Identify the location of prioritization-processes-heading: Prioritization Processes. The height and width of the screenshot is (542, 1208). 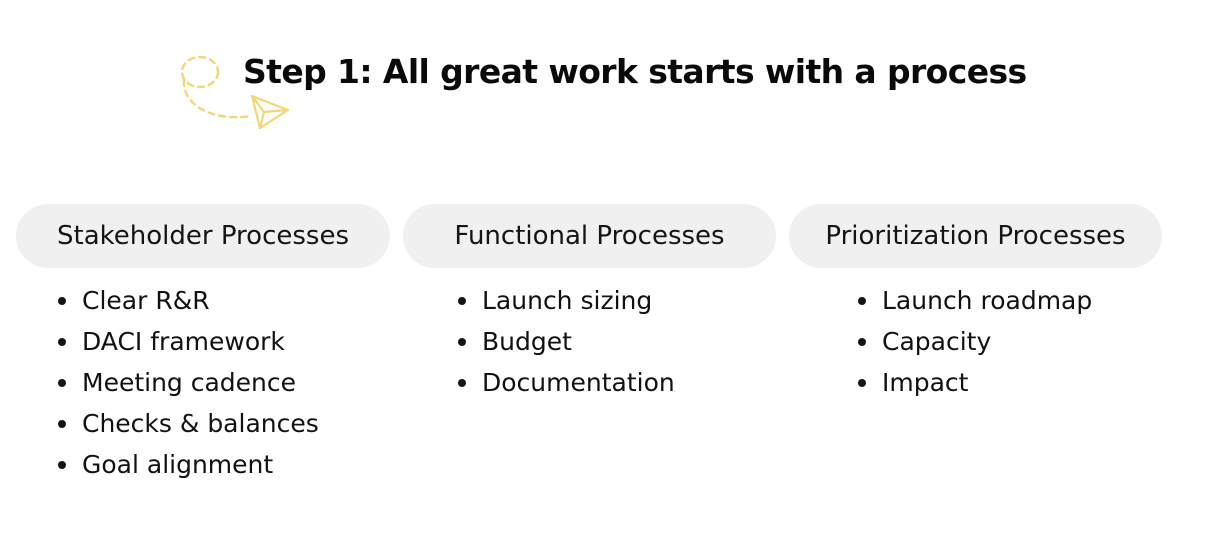
(975, 236).